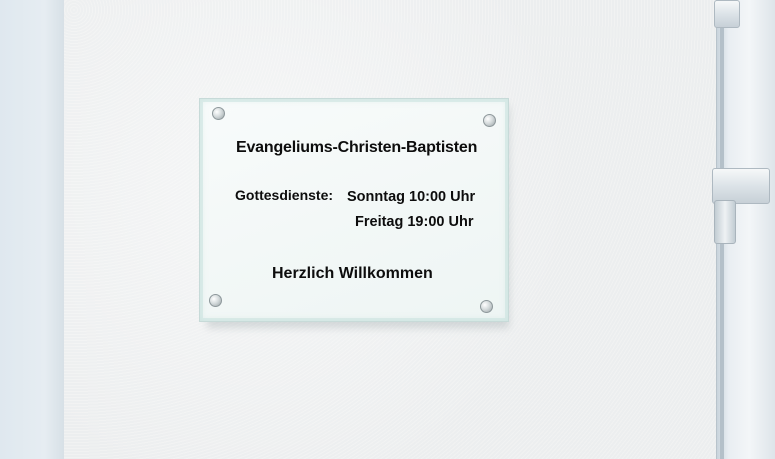 This screenshot has width=775, height=459. Describe the element at coordinates (284, 195) in the screenshot. I see `services-label: Gottesdienste:` at that location.